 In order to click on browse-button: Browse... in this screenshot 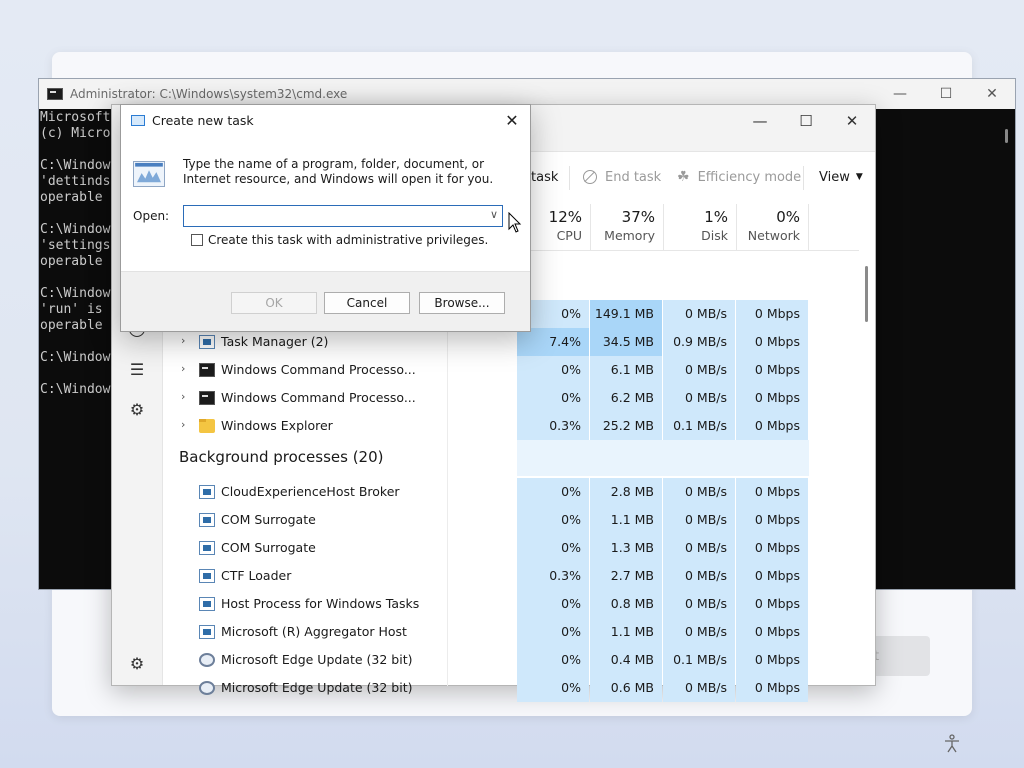, I will do `click(462, 303)`.